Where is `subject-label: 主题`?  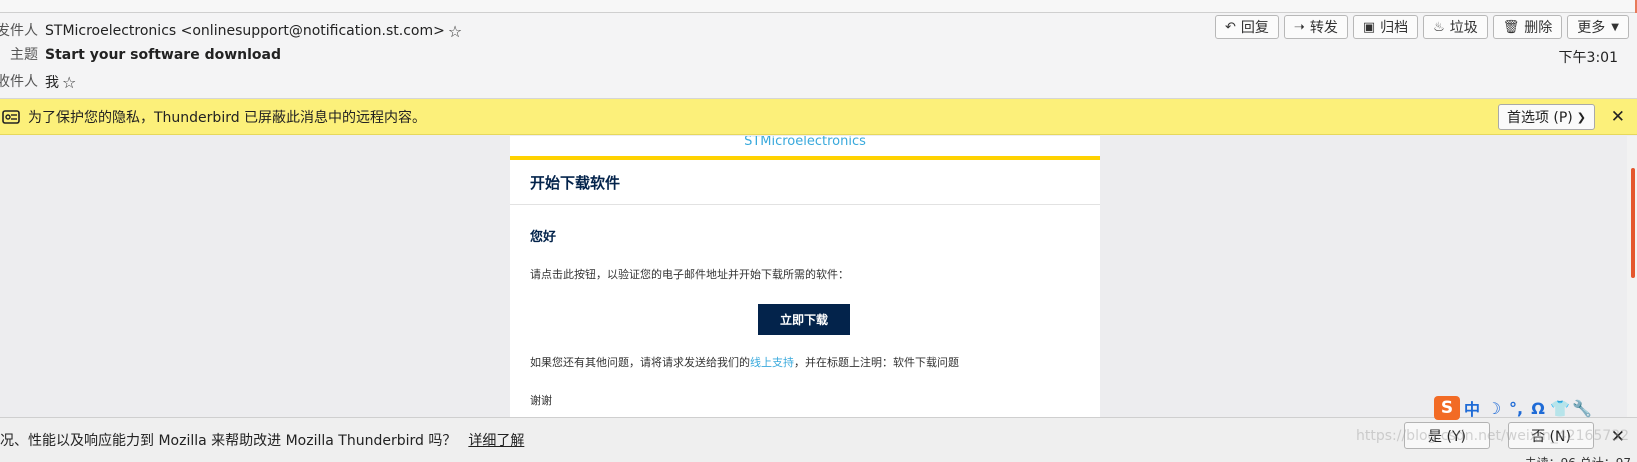
subject-label: 主题 is located at coordinates (24, 55).